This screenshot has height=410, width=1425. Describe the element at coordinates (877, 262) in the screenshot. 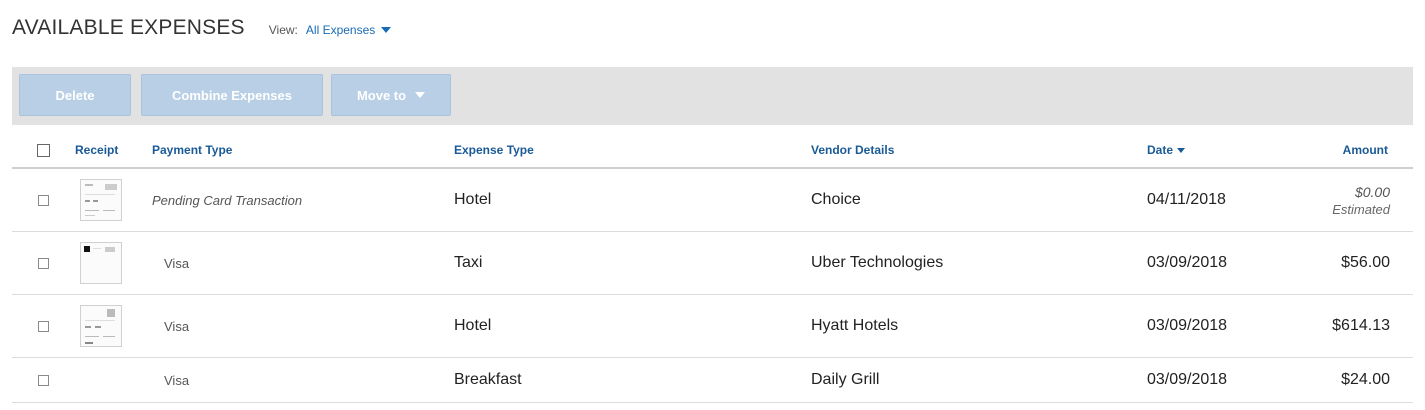

I see `vendor-details: Uber Technologies` at that location.